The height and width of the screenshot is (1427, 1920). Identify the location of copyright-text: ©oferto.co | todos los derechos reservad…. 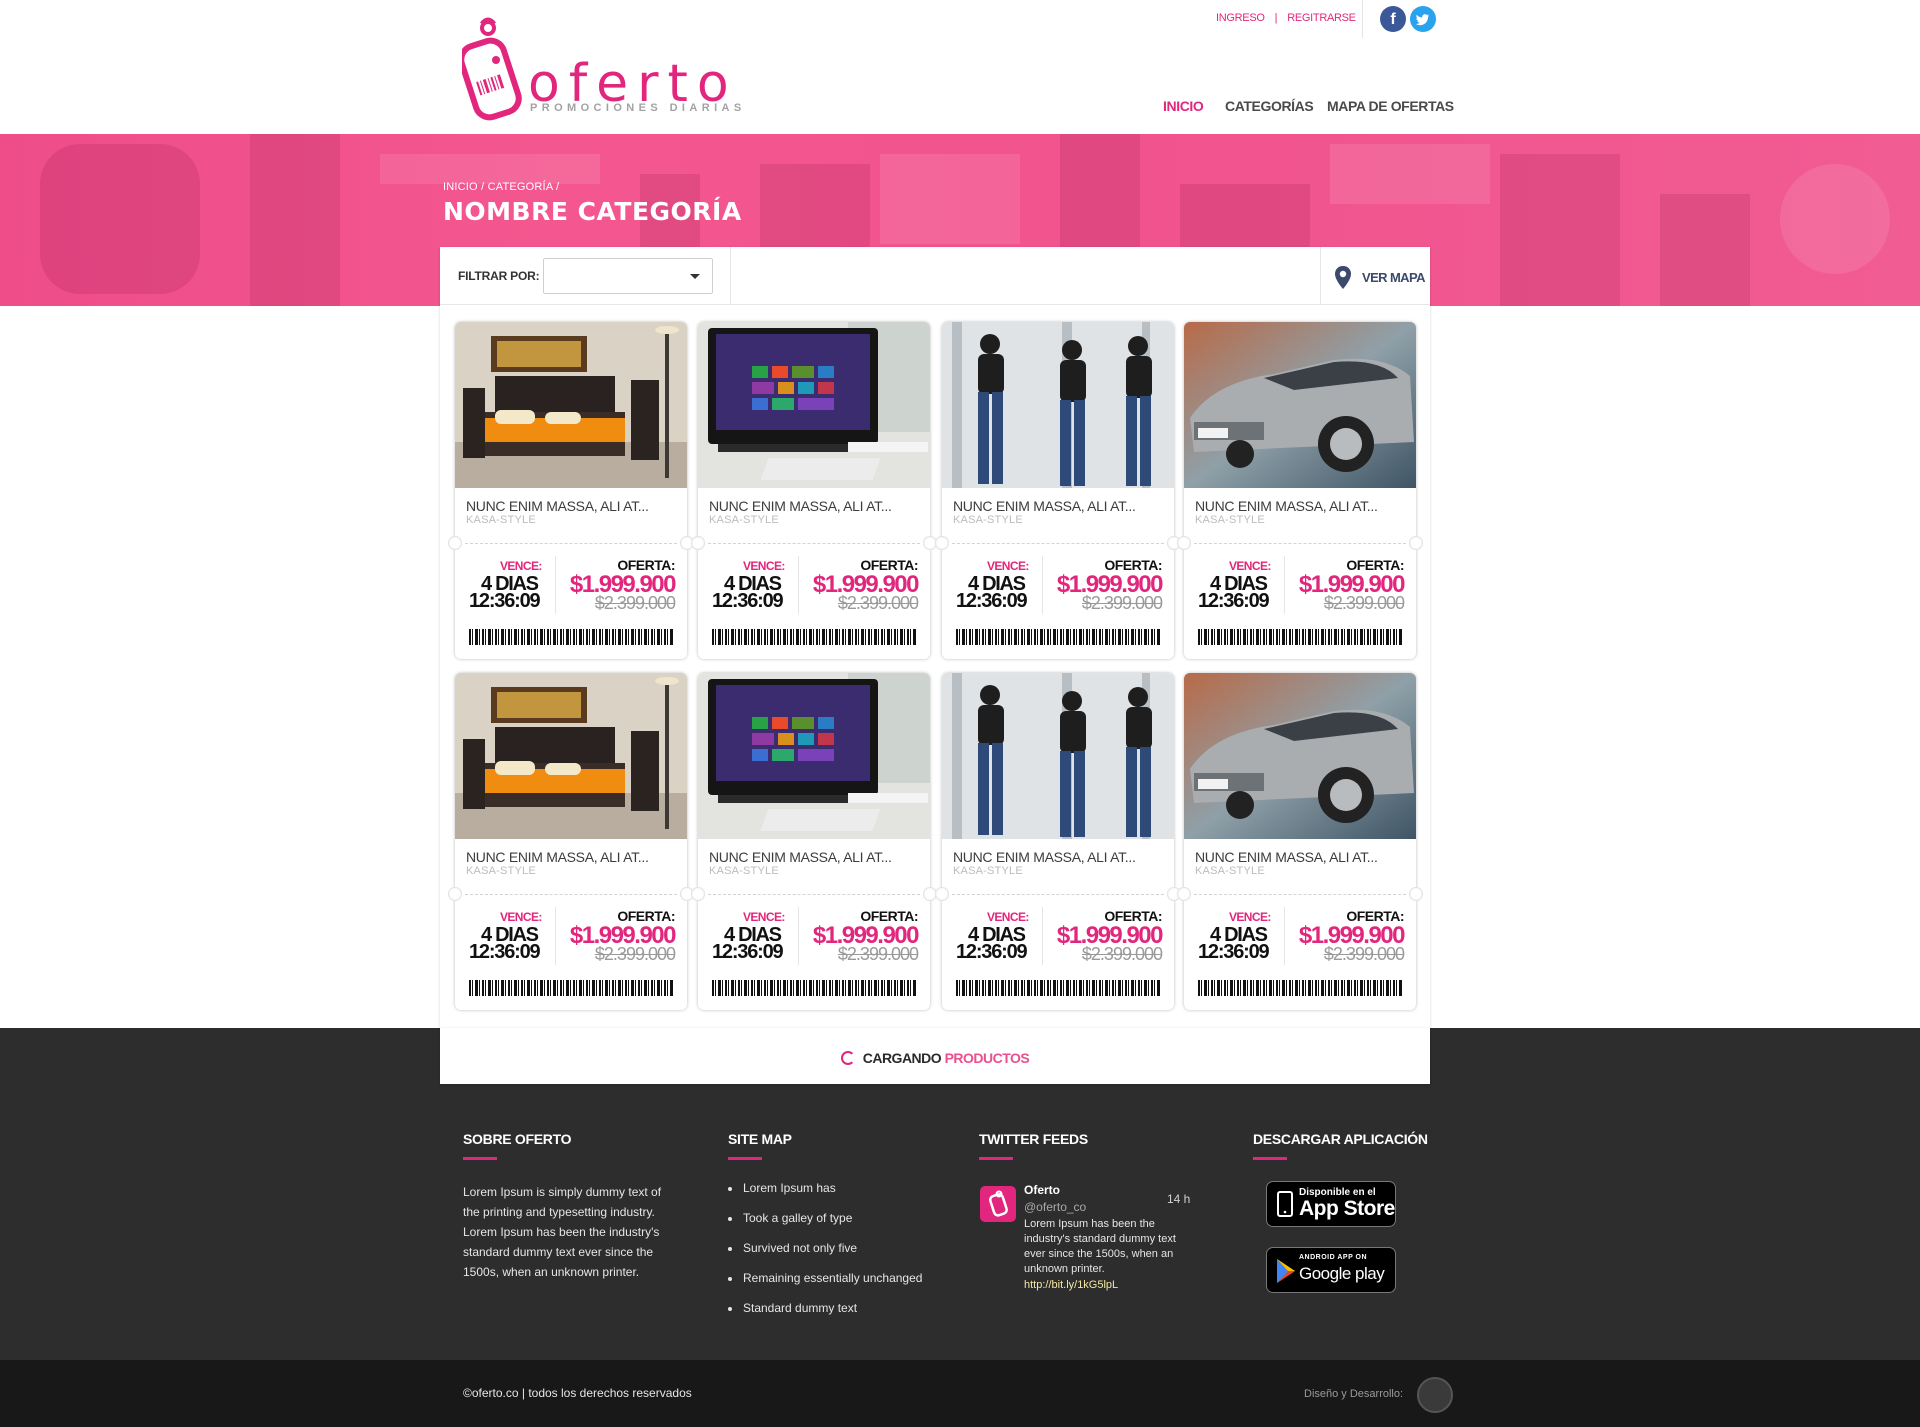
(577, 1393).